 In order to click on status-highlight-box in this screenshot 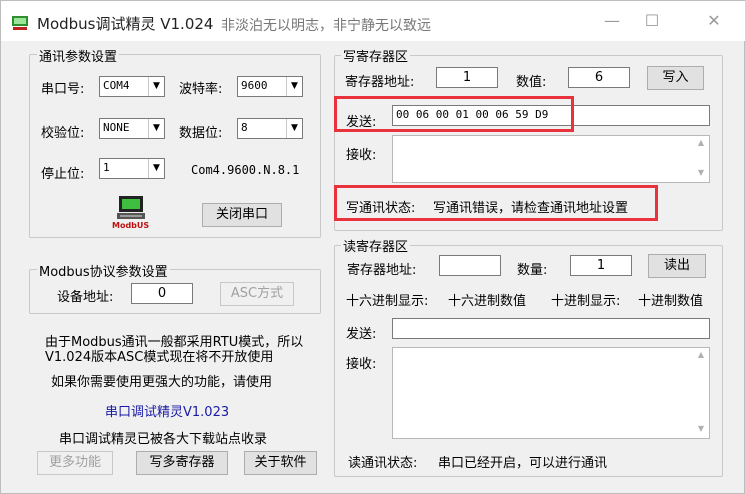, I will do `click(496, 203)`.